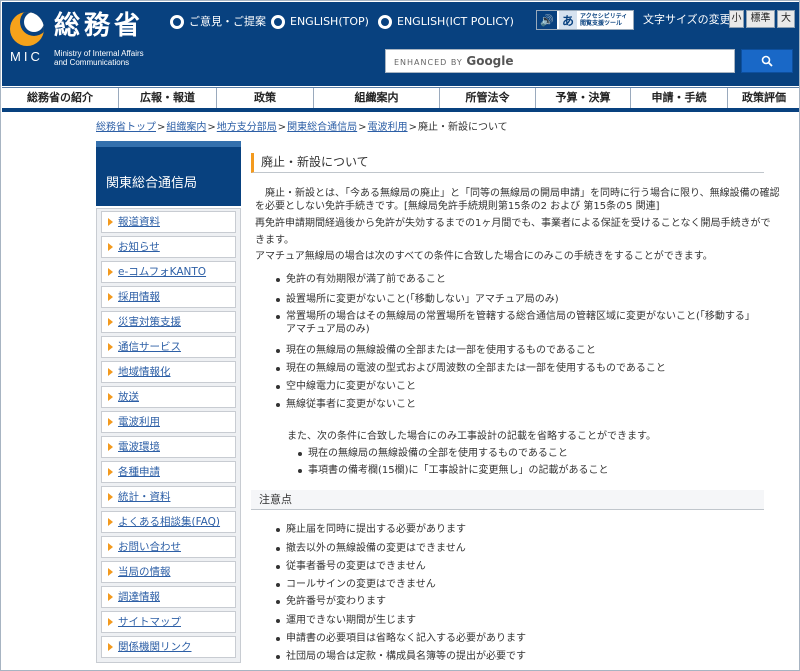  What do you see at coordinates (436, 350) in the screenshot?
I see `condition-item: 現在の無線局の無線設備の全部または一部を使用するものであること` at bounding box center [436, 350].